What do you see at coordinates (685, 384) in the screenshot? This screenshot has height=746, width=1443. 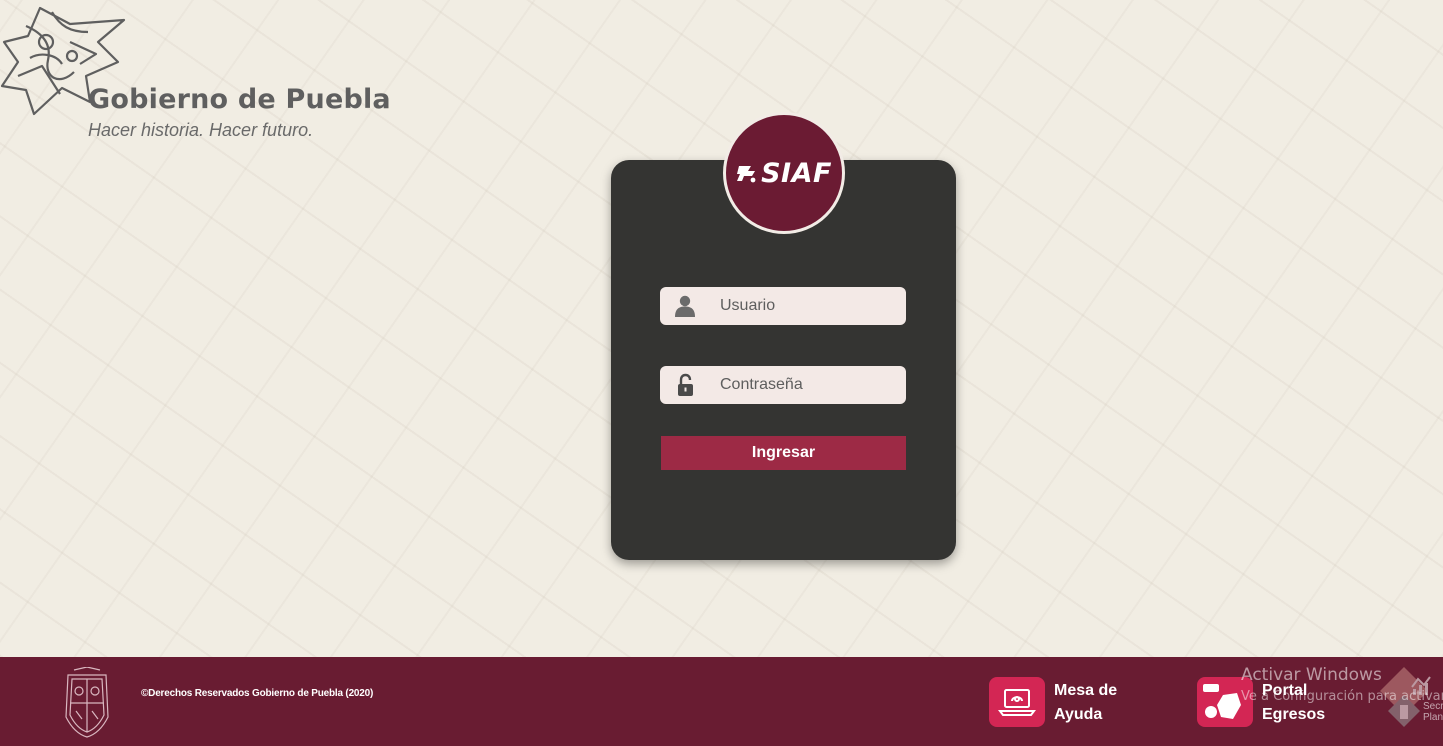 I see `lock-icon` at bounding box center [685, 384].